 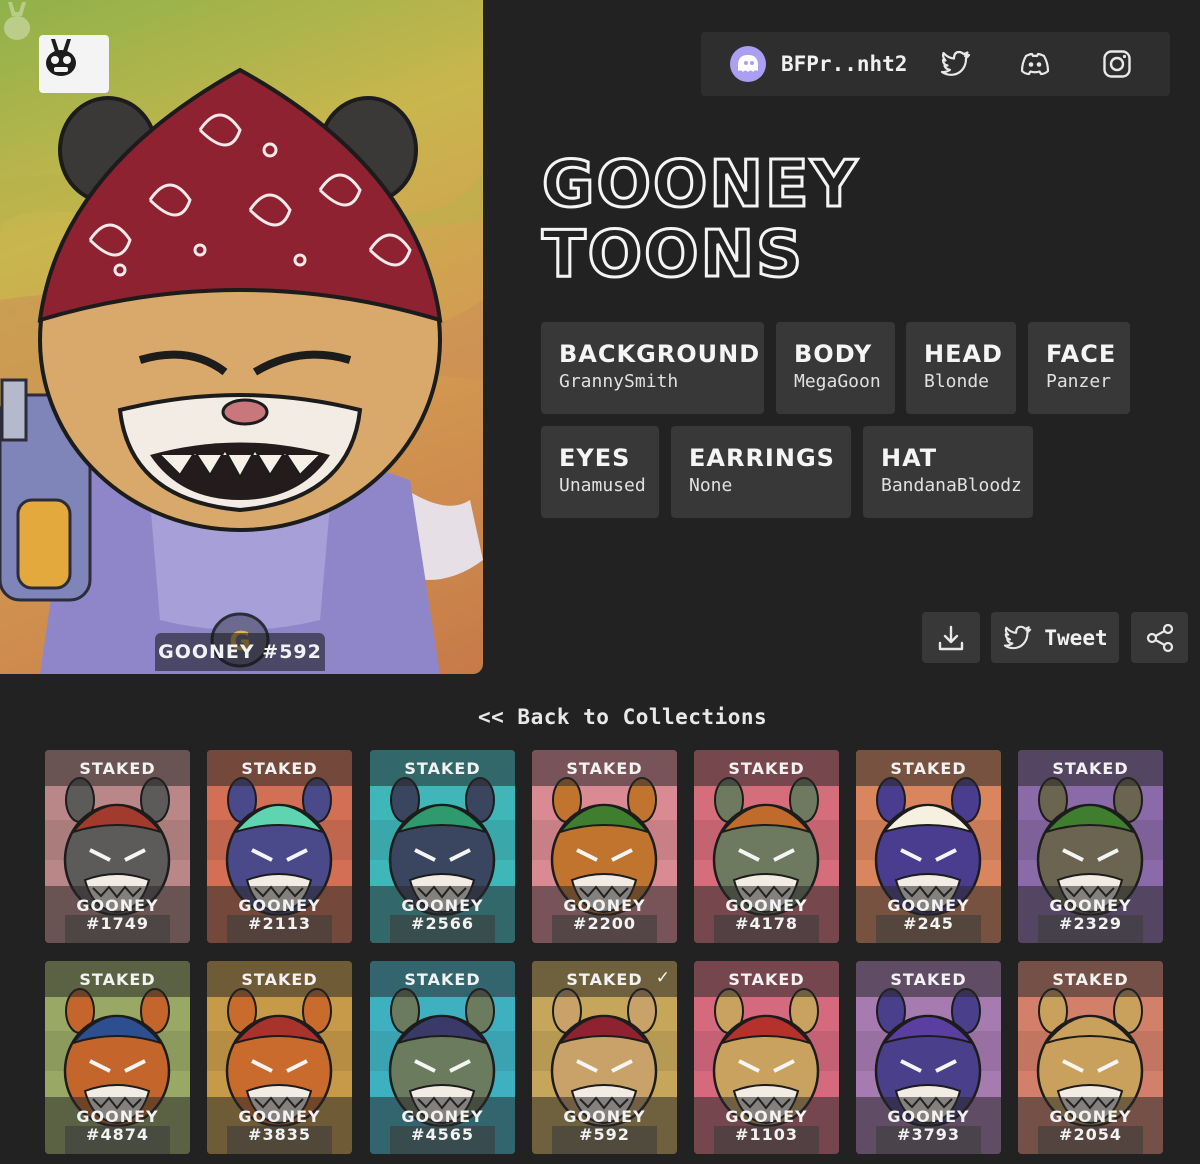 I want to click on tweet-button: Tweet, so click(x=1055, y=637).